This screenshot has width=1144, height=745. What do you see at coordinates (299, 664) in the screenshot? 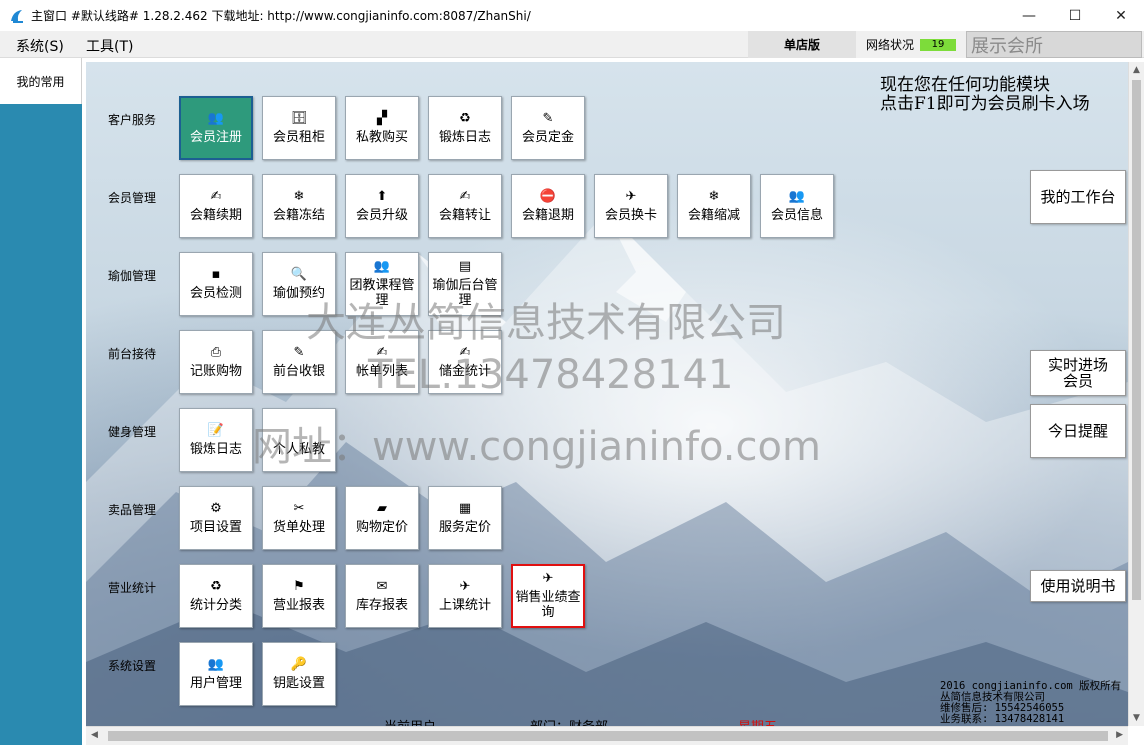
I see `key-icon: 🔑` at bounding box center [299, 664].